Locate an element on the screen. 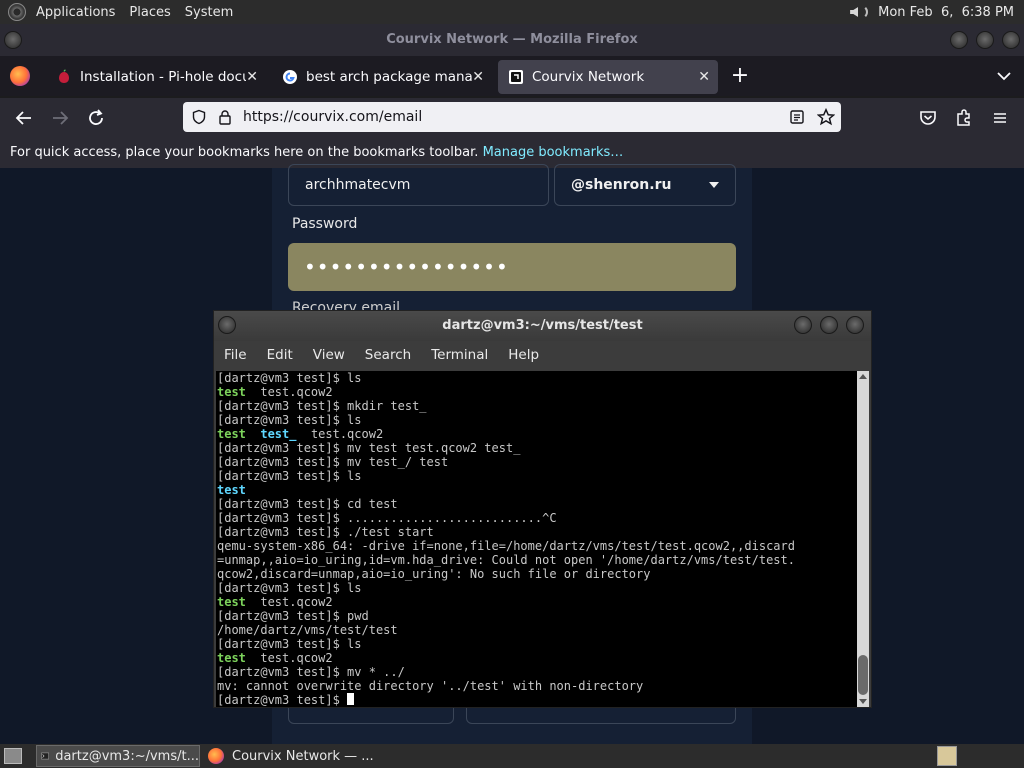  terminal-title: dartz@vm3:~/vms/test/test is located at coordinates (542, 325).